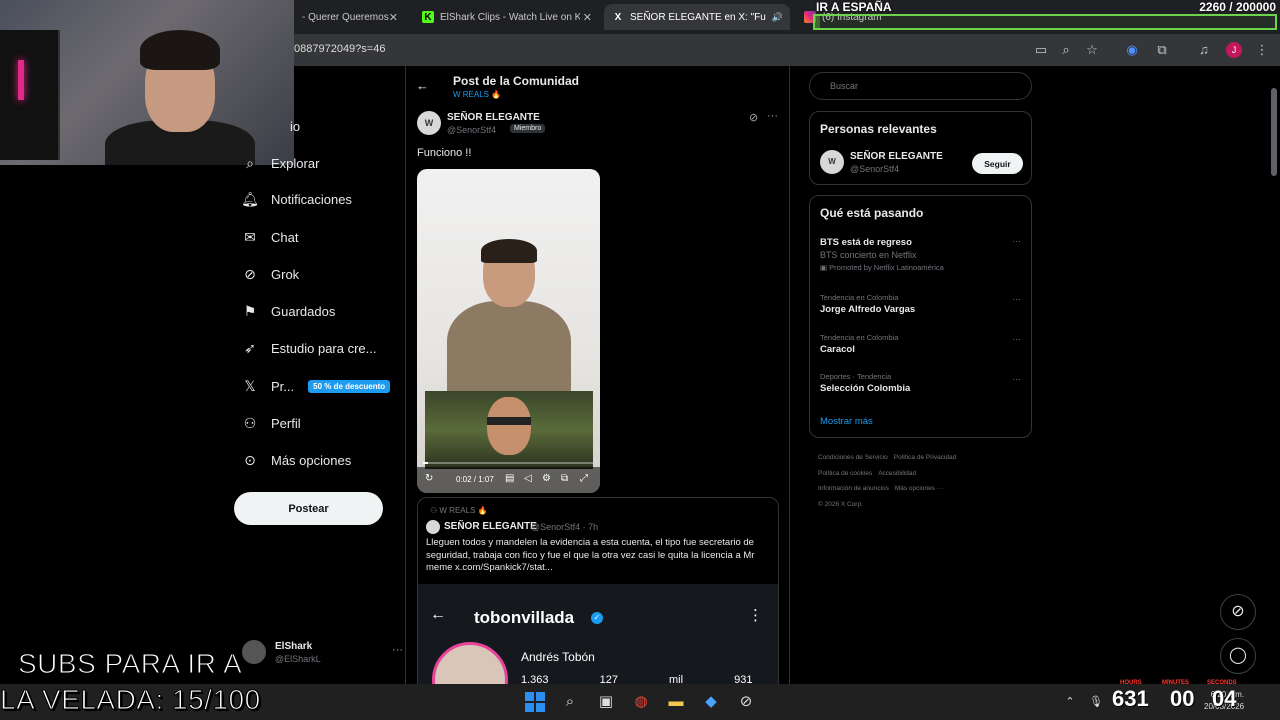 The height and width of the screenshot is (720, 1280). I want to click on trend-item: Tendencia en Colombia Caracol, so click(920, 344).